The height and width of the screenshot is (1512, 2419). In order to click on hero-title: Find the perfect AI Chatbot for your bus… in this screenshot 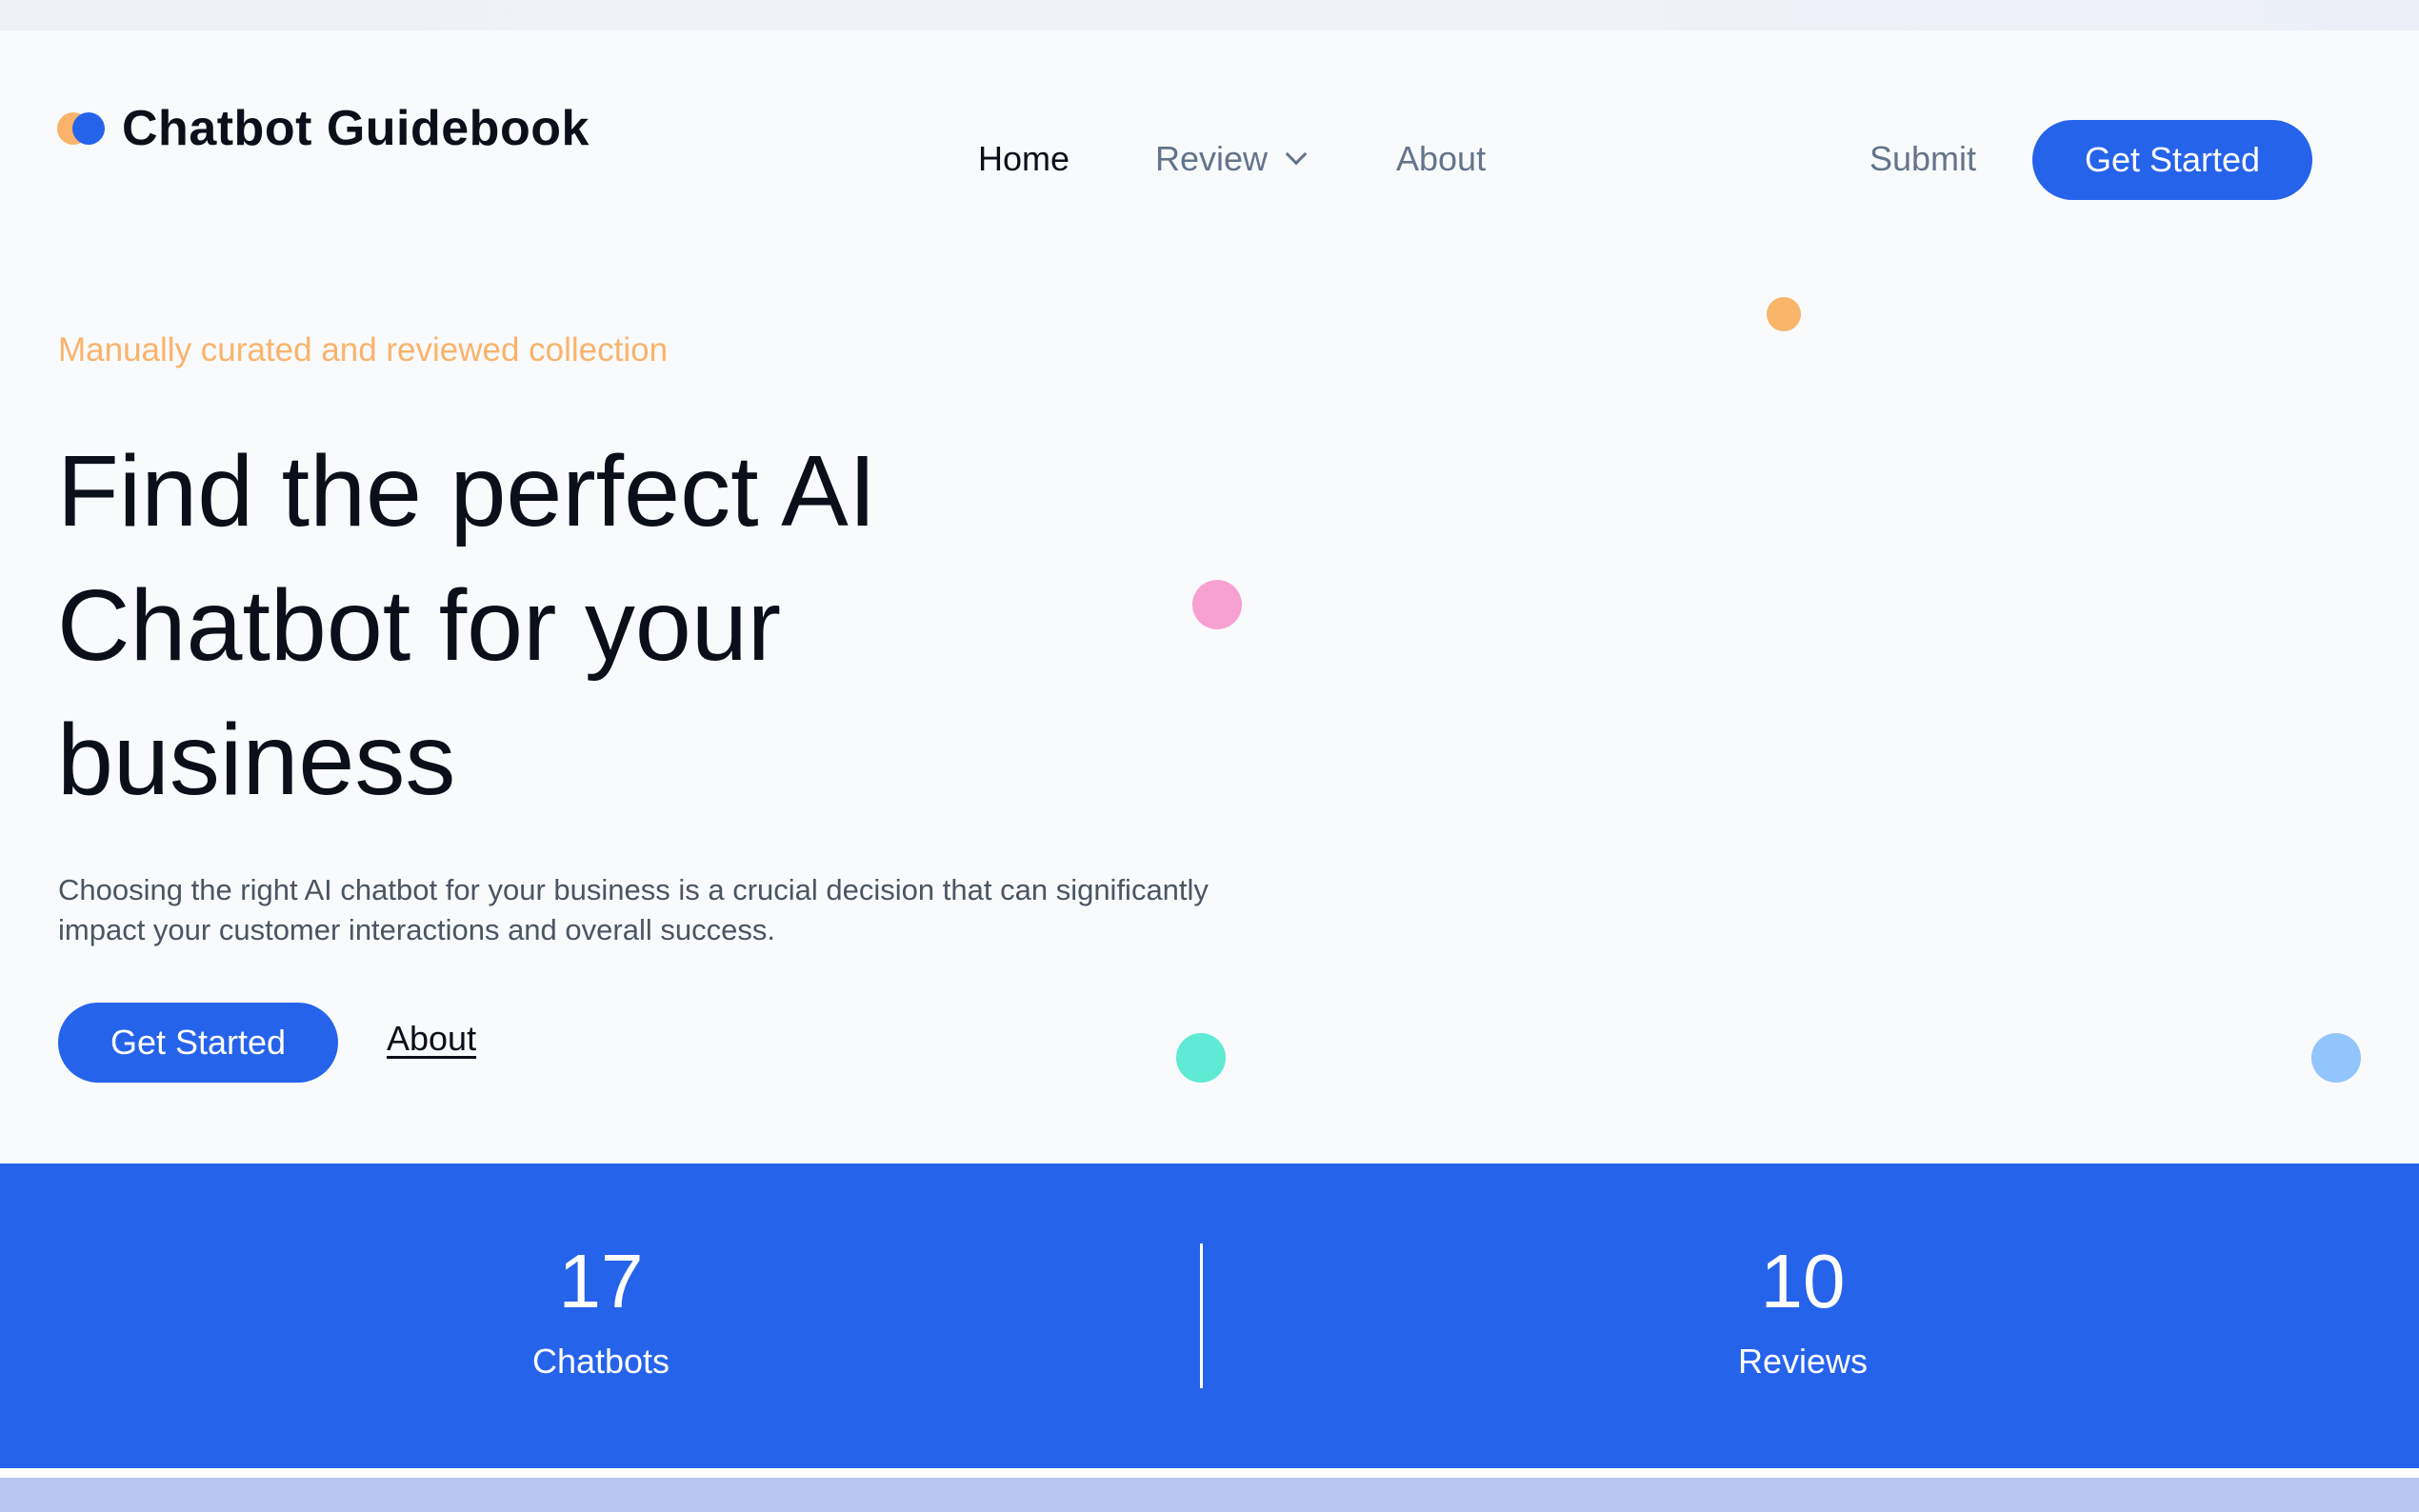, I will do `click(467, 625)`.